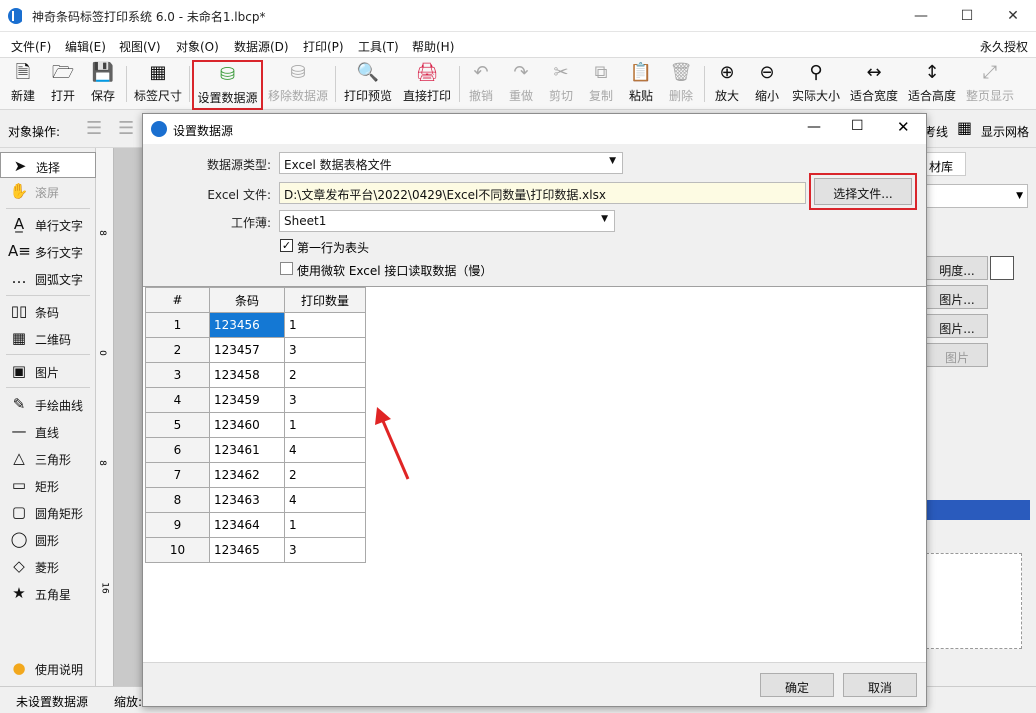  What do you see at coordinates (932, 84) in the screenshot?
I see `fit-height-button: ↕ 适合高度` at bounding box center [932, 84].